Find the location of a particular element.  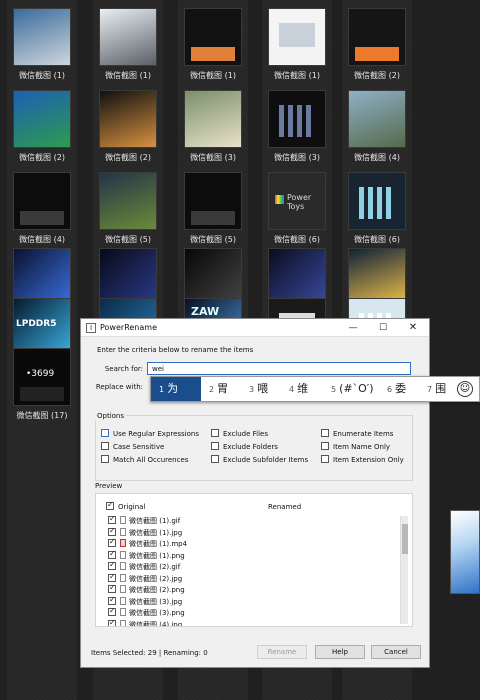

ime-candidate: 2胃 is located at coordinates (221, 389).